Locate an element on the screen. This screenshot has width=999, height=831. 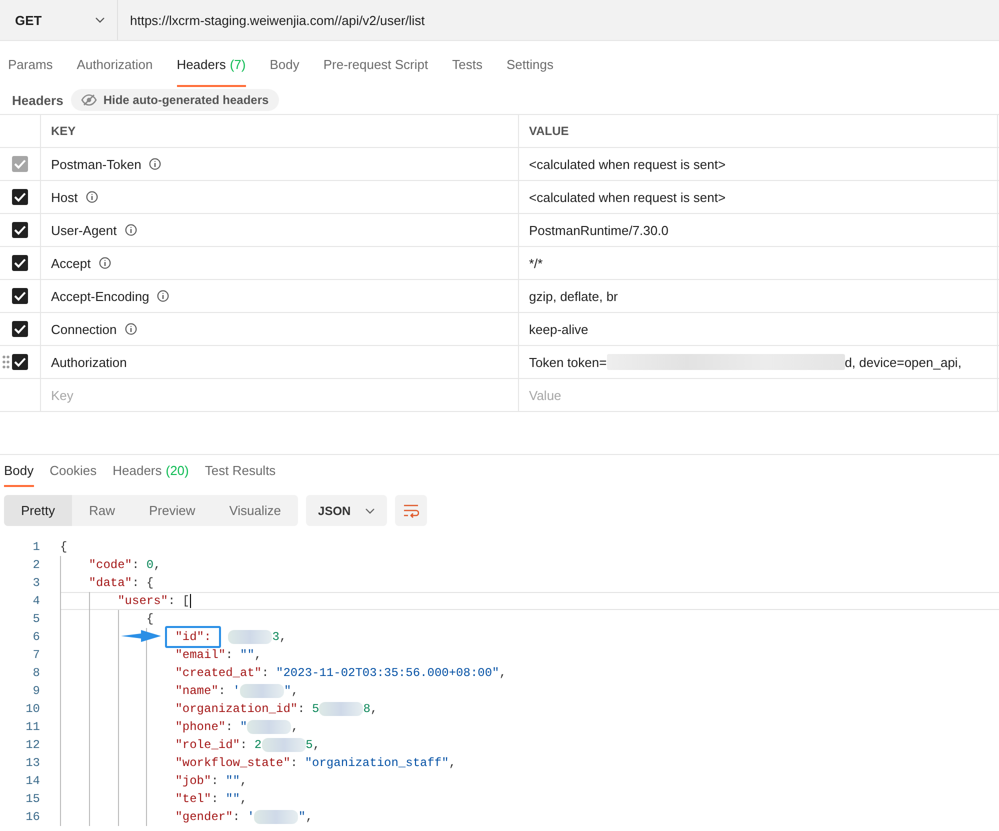
response-tab: Test Results is located at coordinates (240, 471).